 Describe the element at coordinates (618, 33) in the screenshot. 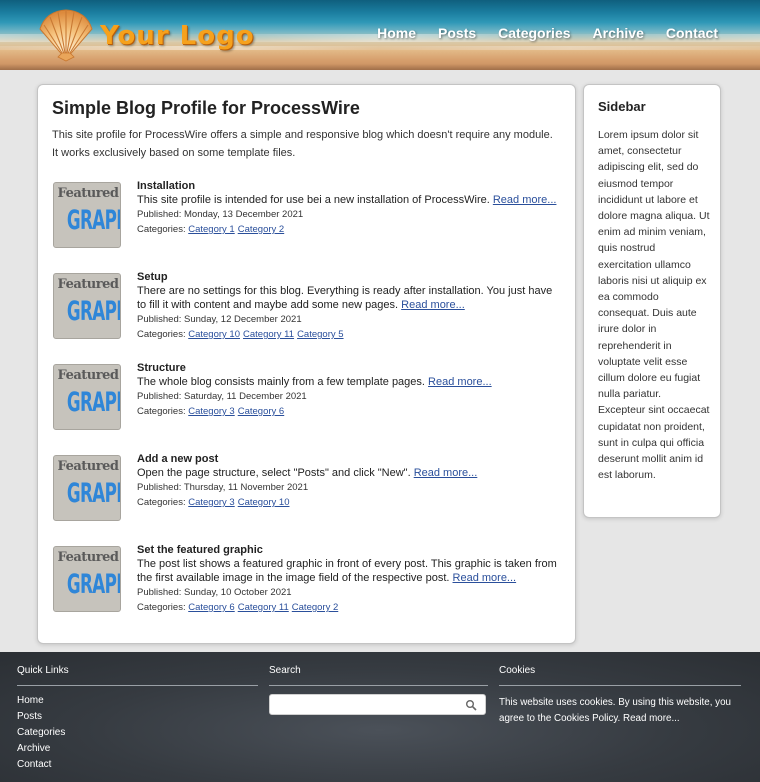

I see `nav-archive: Archive` at that location.